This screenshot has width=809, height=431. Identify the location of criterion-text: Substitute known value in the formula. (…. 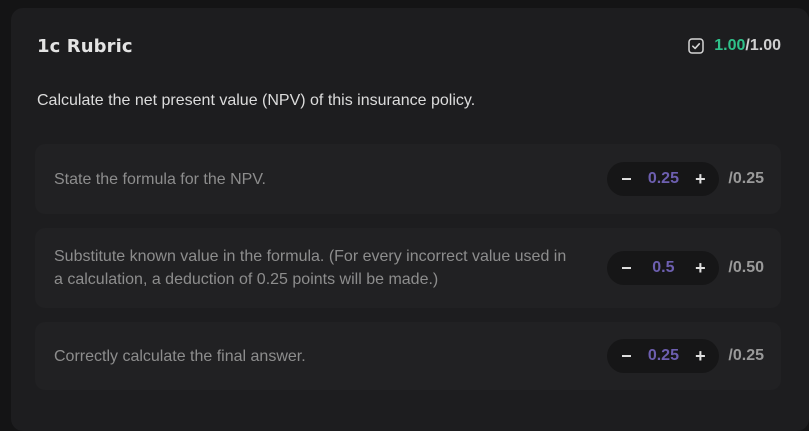
(310, 268).